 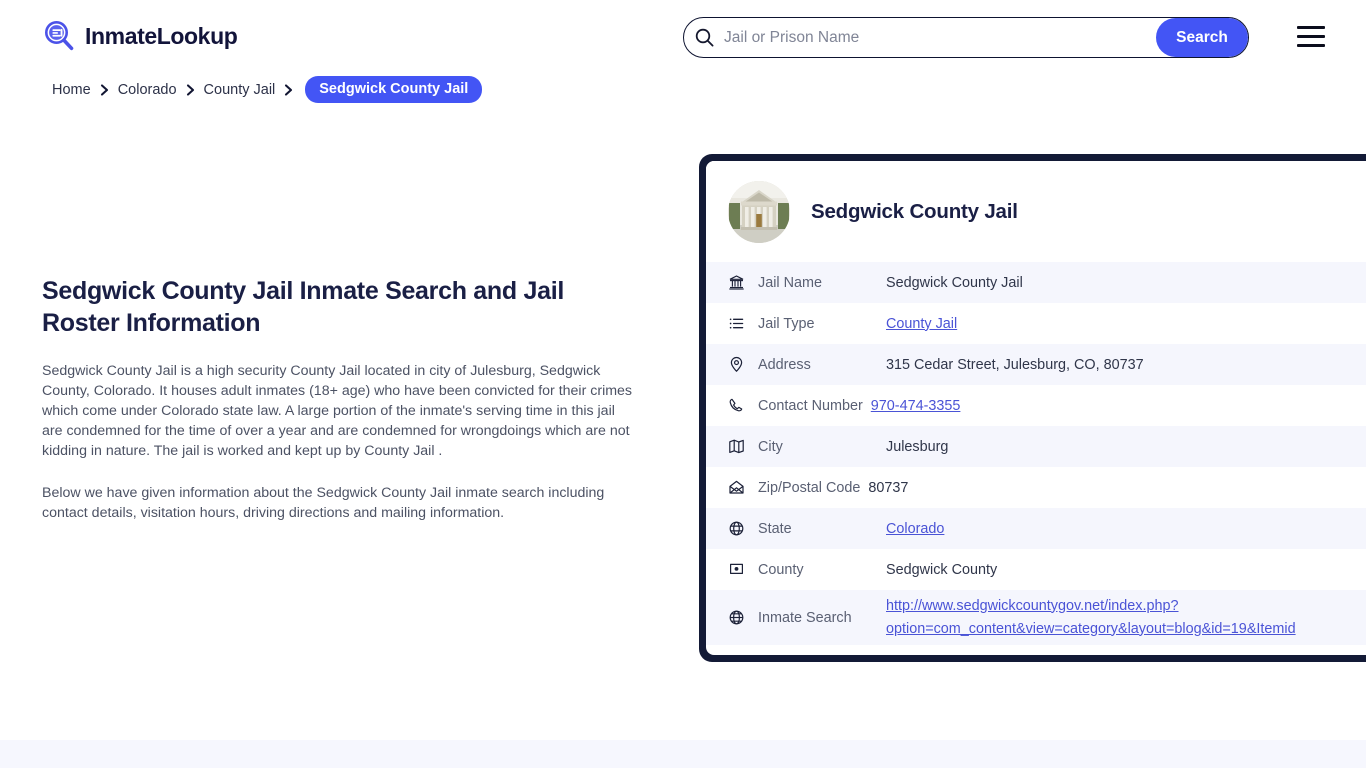 What do you see at coordinates (240, 90) in the screenshot?
I see `breadcrumb-item-county-jail: County Jail` at bounding box center [240, 90].